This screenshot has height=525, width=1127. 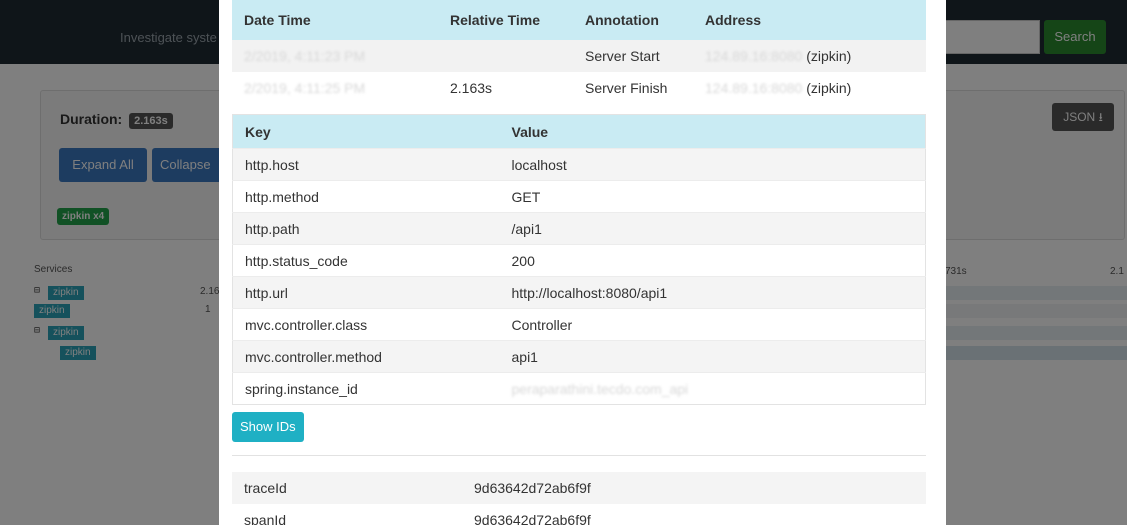 What do you see at coordinates (366, 292) in the screenshot?
I see `tag-key: http.url` at bounding box center [366, 292].